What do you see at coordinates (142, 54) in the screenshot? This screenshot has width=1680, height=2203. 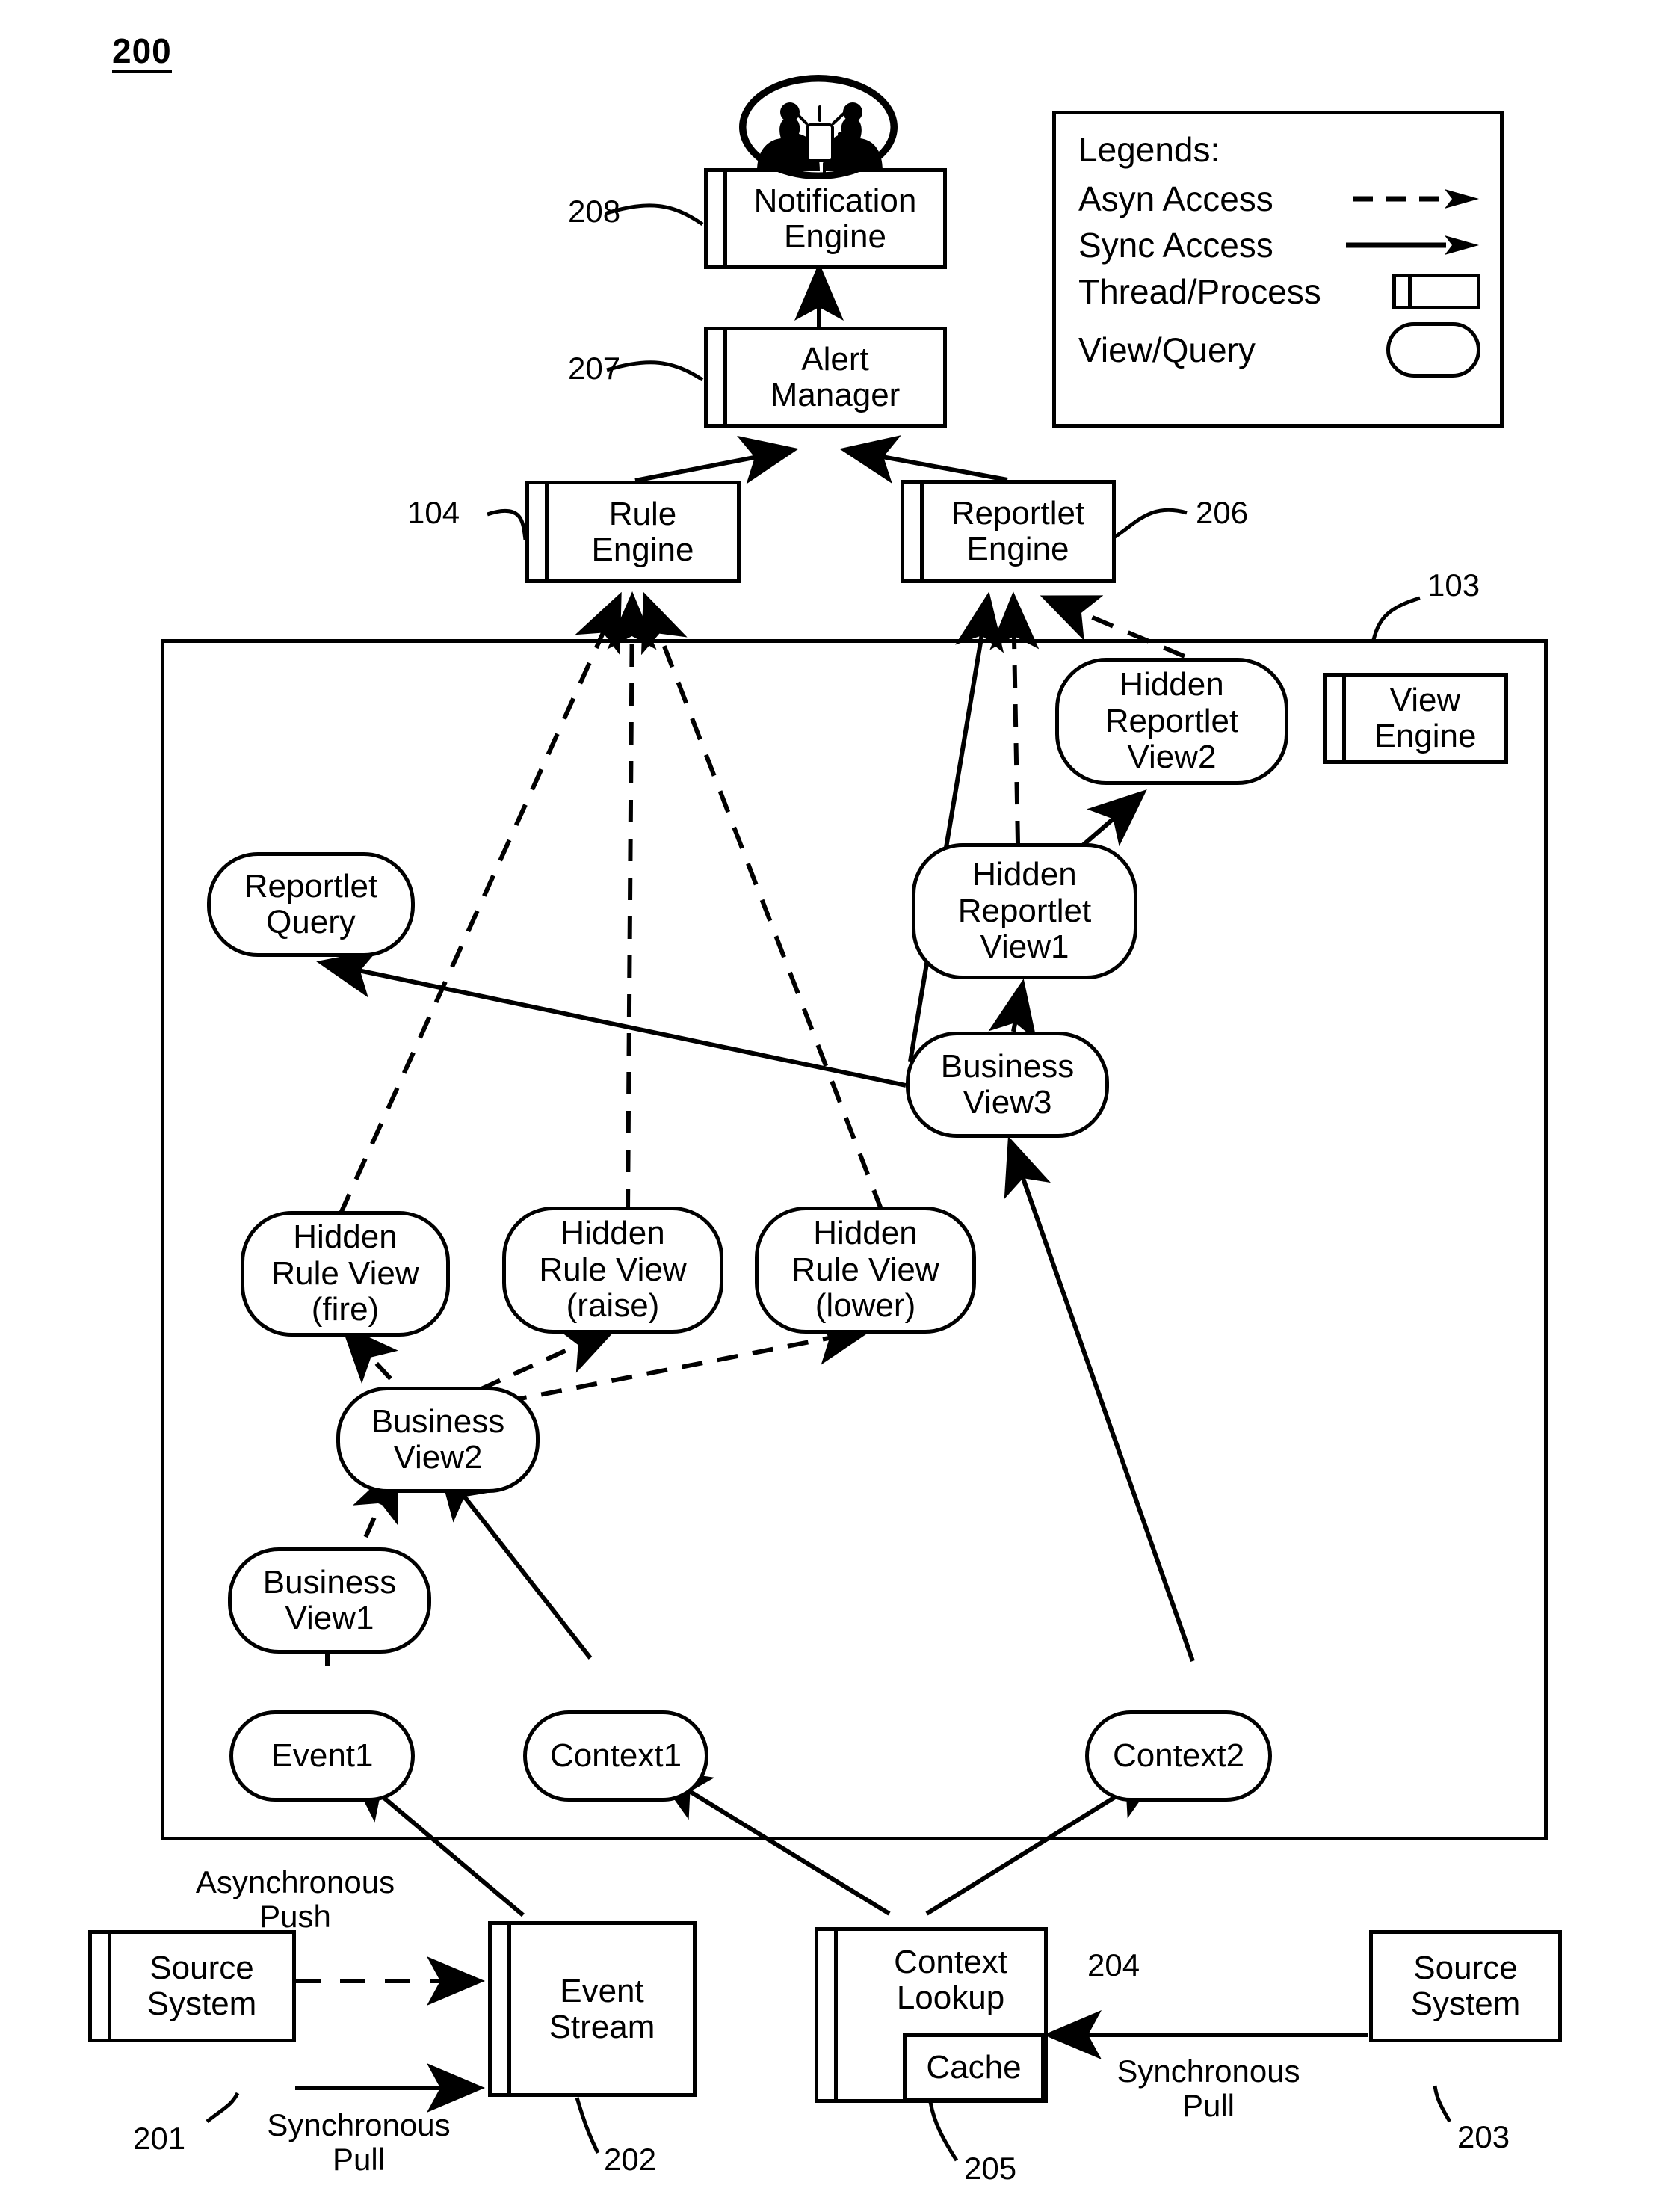 I see `figure-number: 200` at bounding box center [142, 54].